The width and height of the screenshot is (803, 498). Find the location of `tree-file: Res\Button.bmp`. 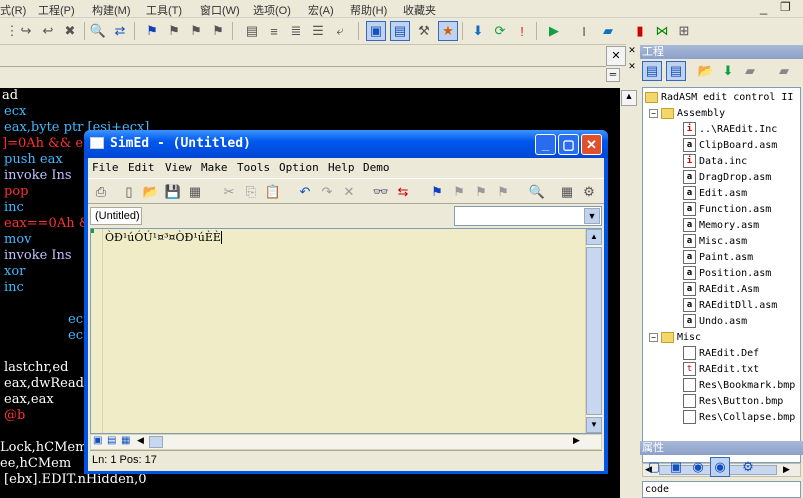

tree-file: Res\Button.bmp is located at coordinates (733, 401).